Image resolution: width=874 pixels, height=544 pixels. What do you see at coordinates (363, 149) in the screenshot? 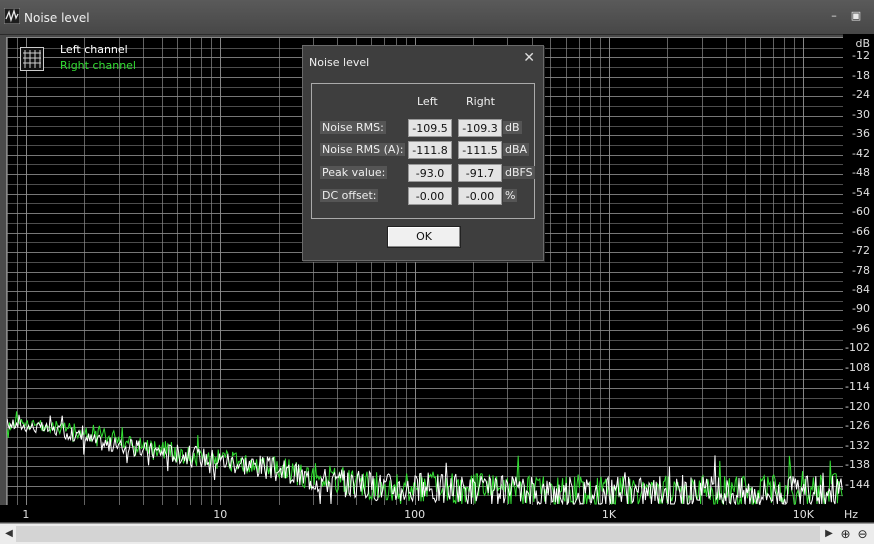
I see `label-noise-rms-a: Noise RMS (A):` at bounding box center [363, 149].